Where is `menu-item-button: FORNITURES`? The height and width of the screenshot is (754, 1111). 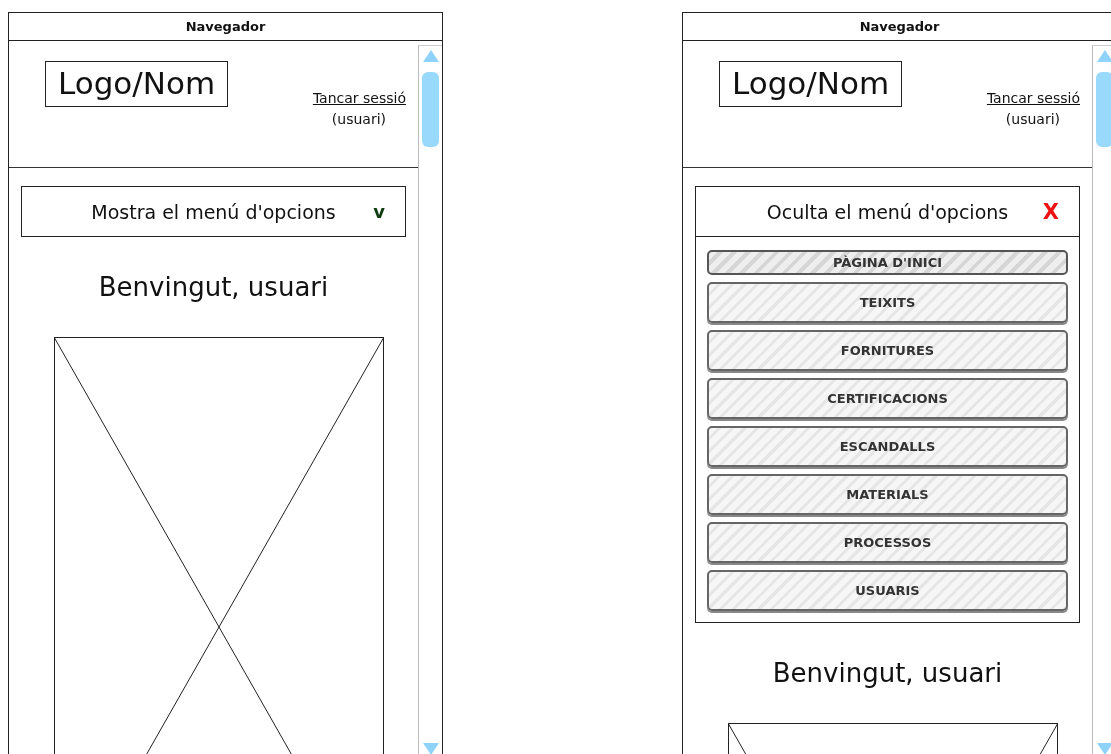
menu-item-button: FORNITURES is located at coordinates (887, 350).